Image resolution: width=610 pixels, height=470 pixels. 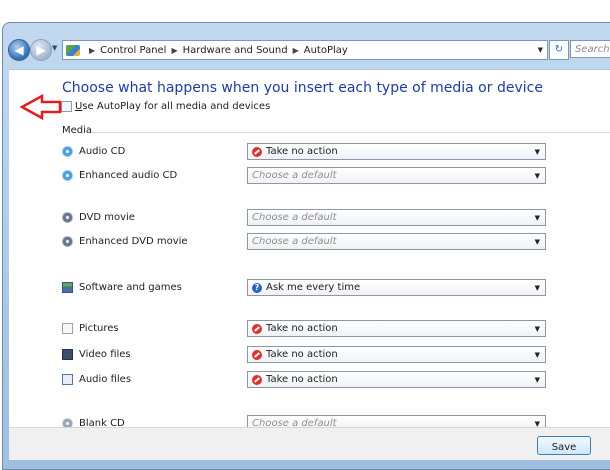 I want to click on media-label: Audio files, so click(x=105, y=379).